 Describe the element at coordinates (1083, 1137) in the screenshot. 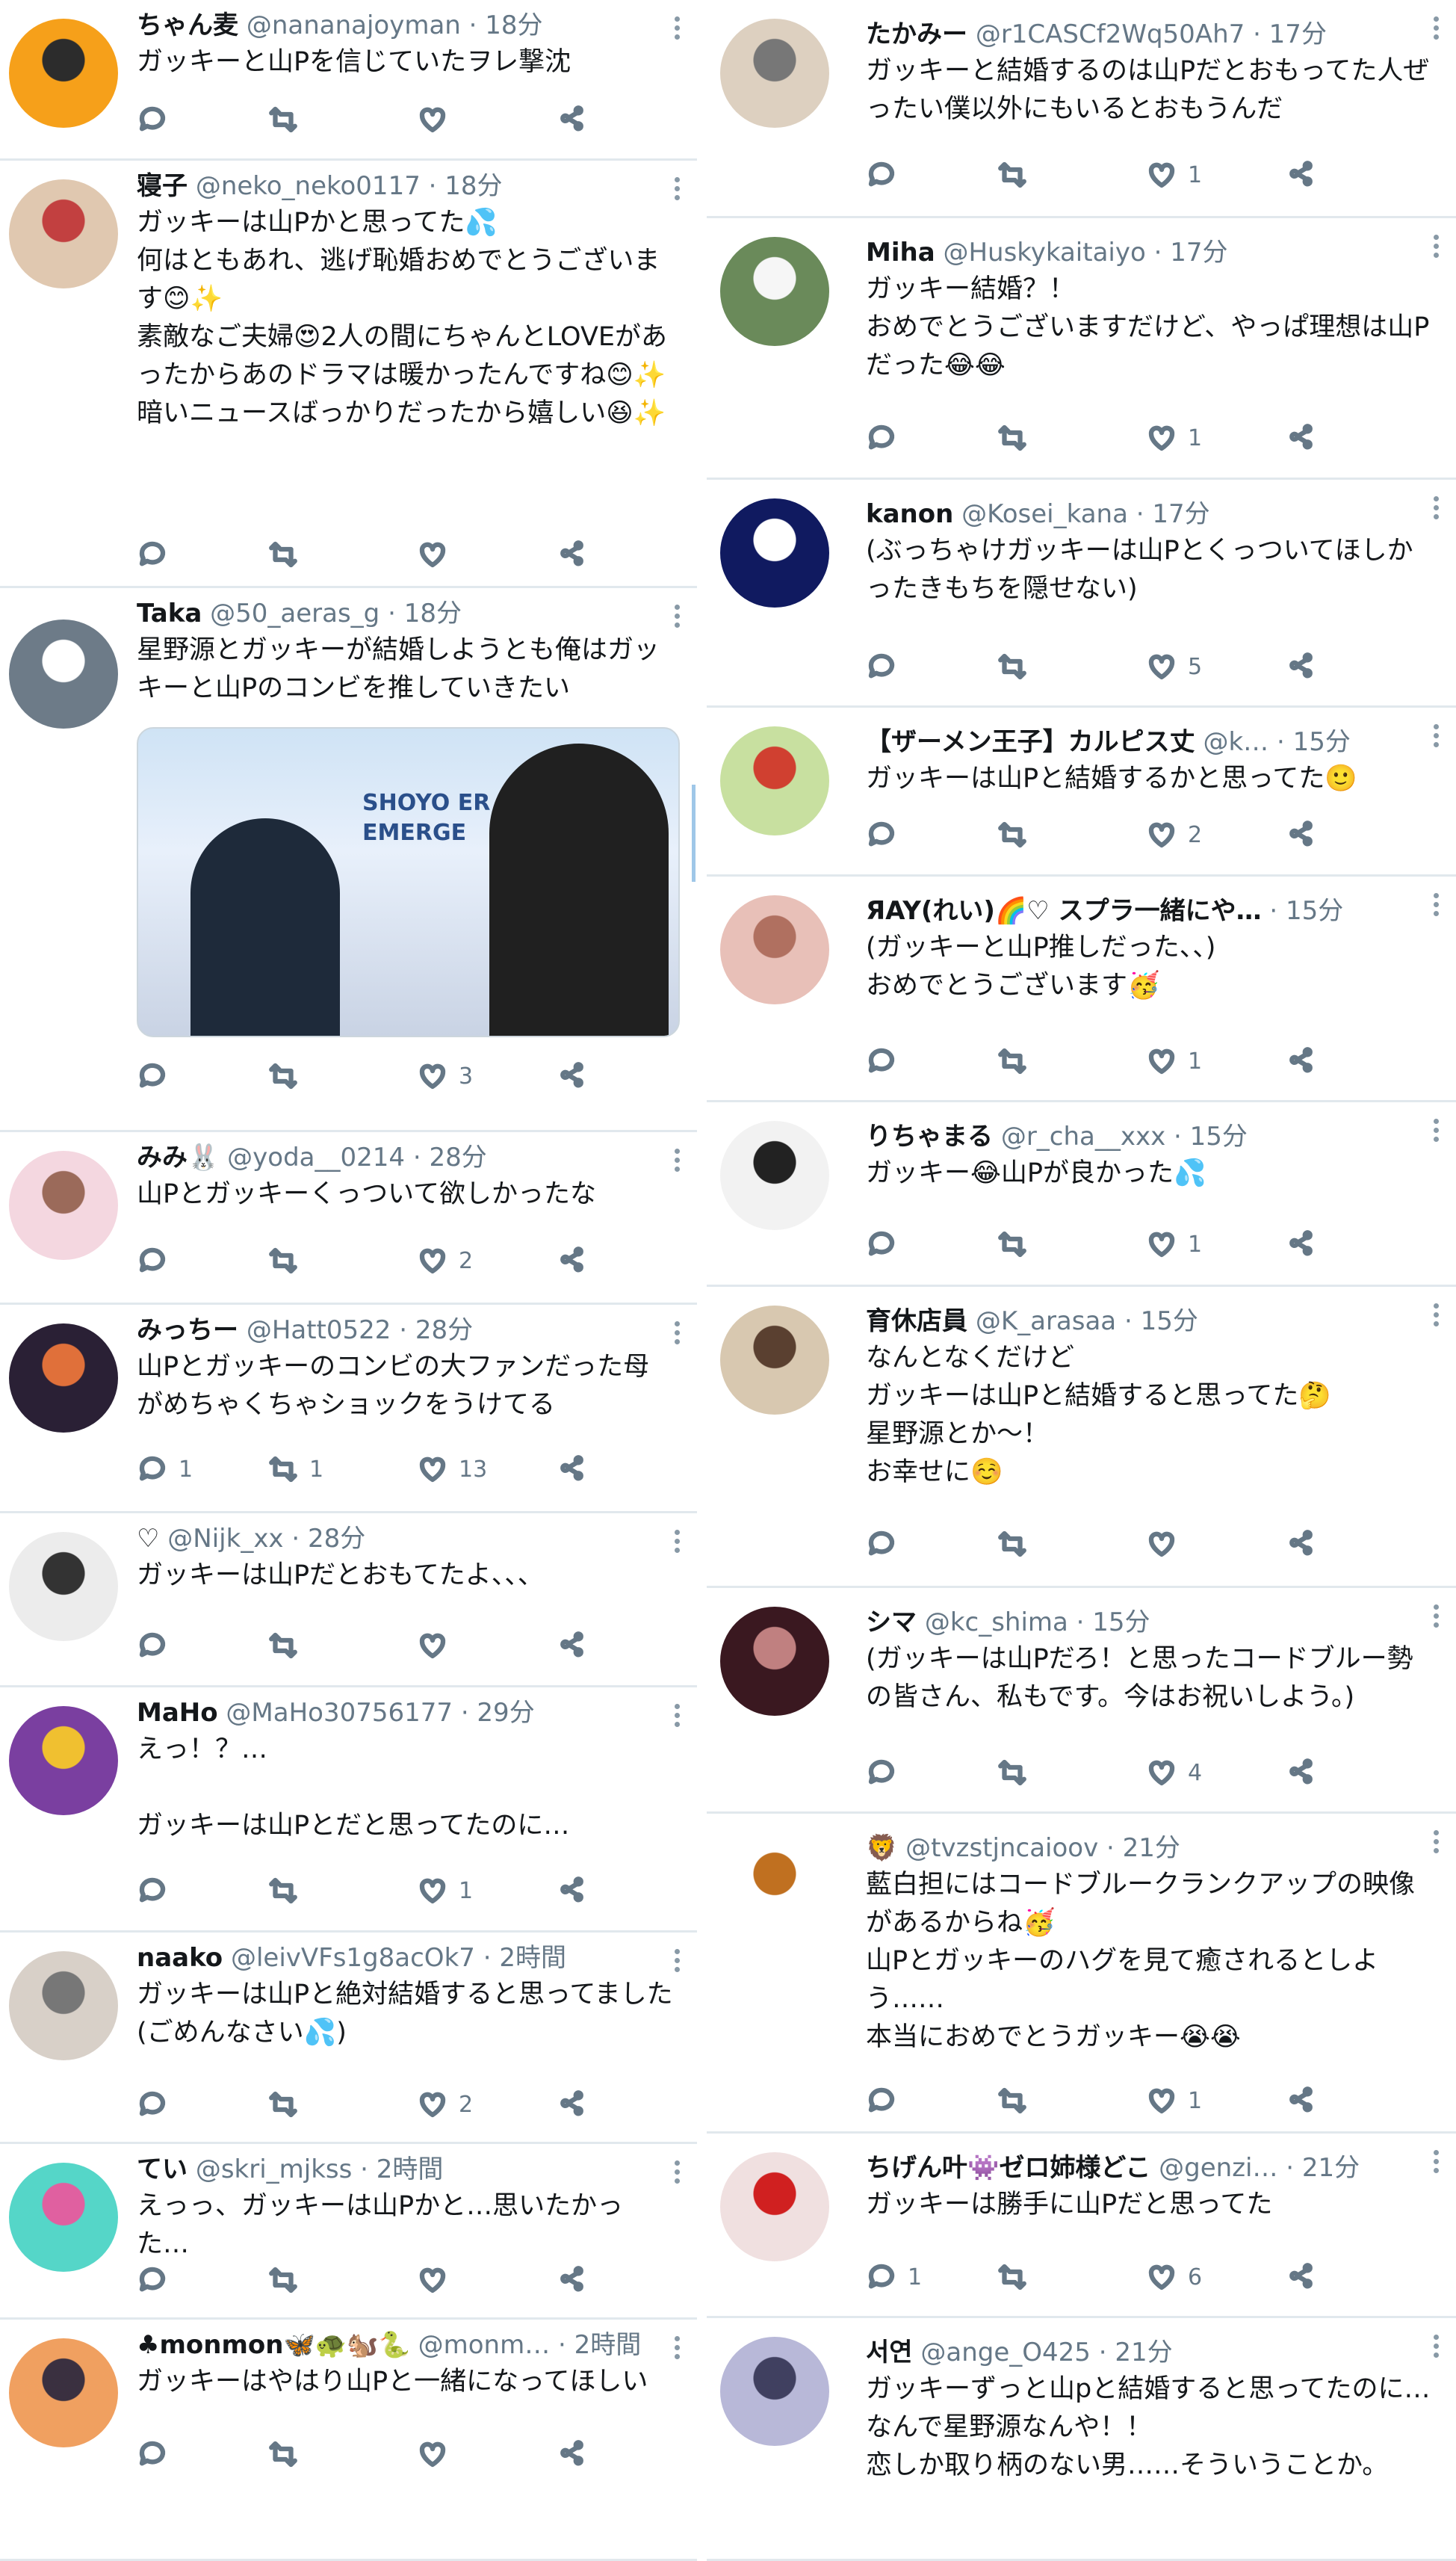

I see `user-handle: @r_cha__xxx` at that location.